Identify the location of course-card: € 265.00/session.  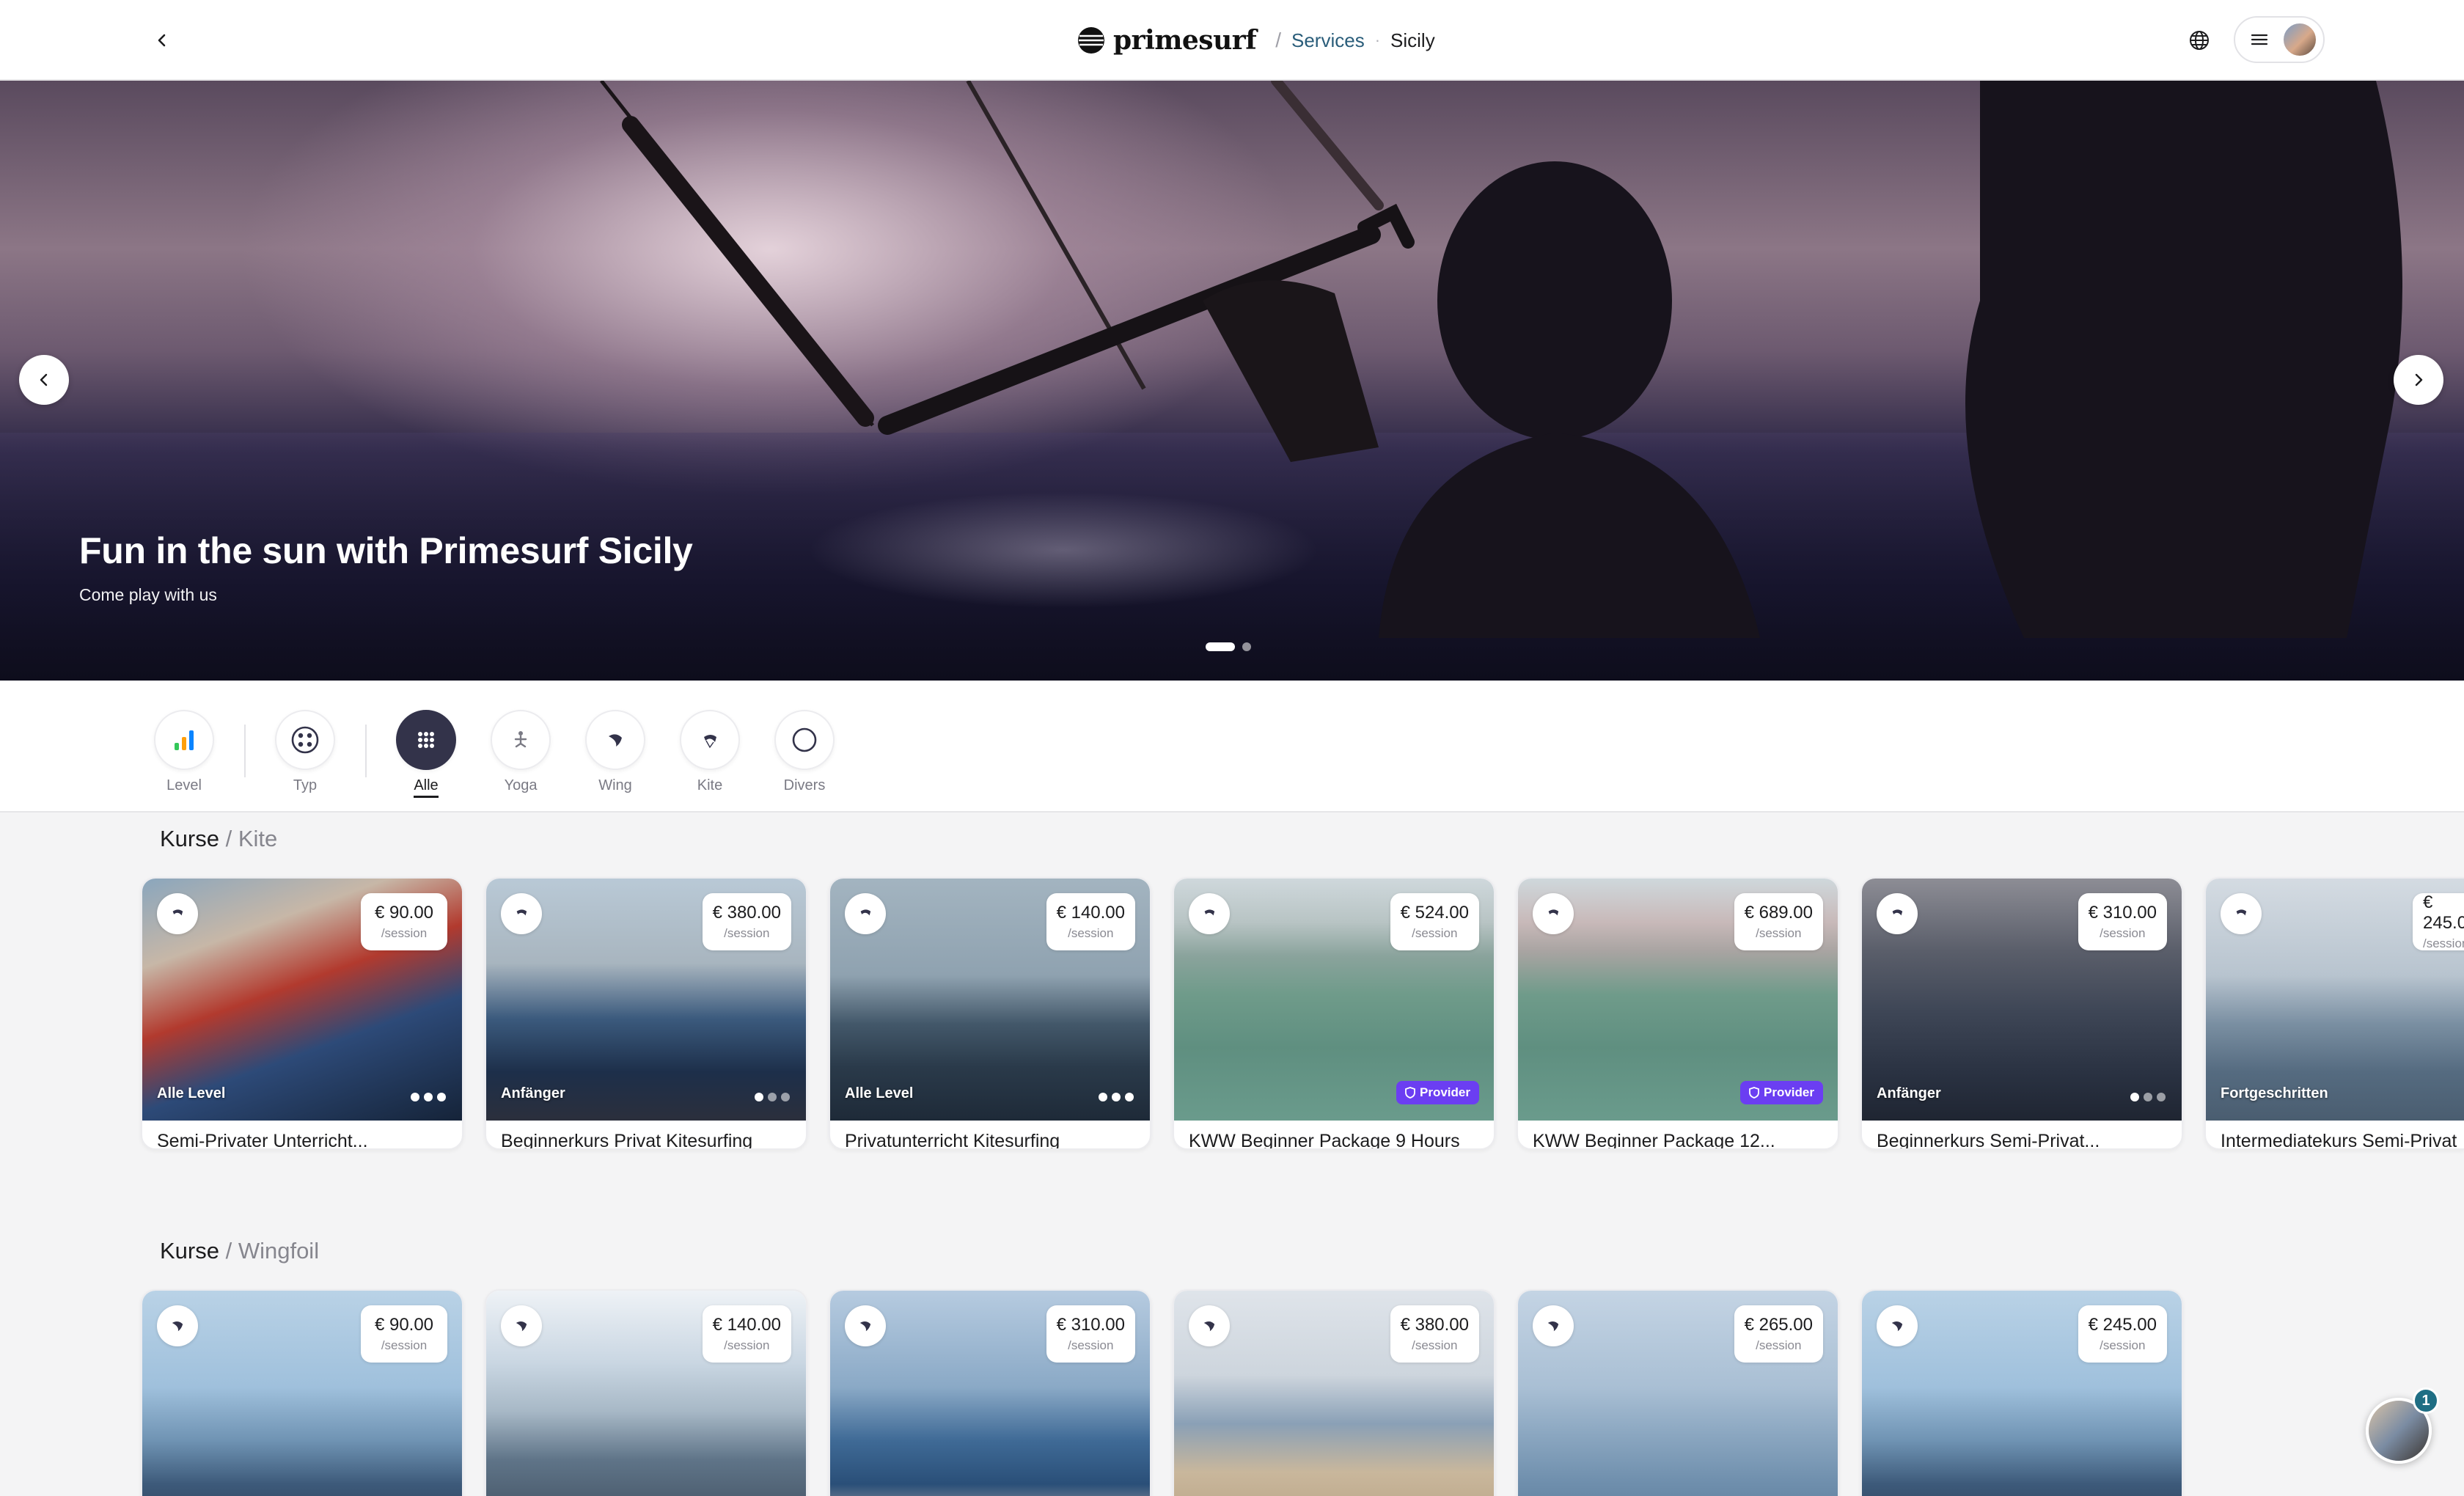
(1678, 1392).